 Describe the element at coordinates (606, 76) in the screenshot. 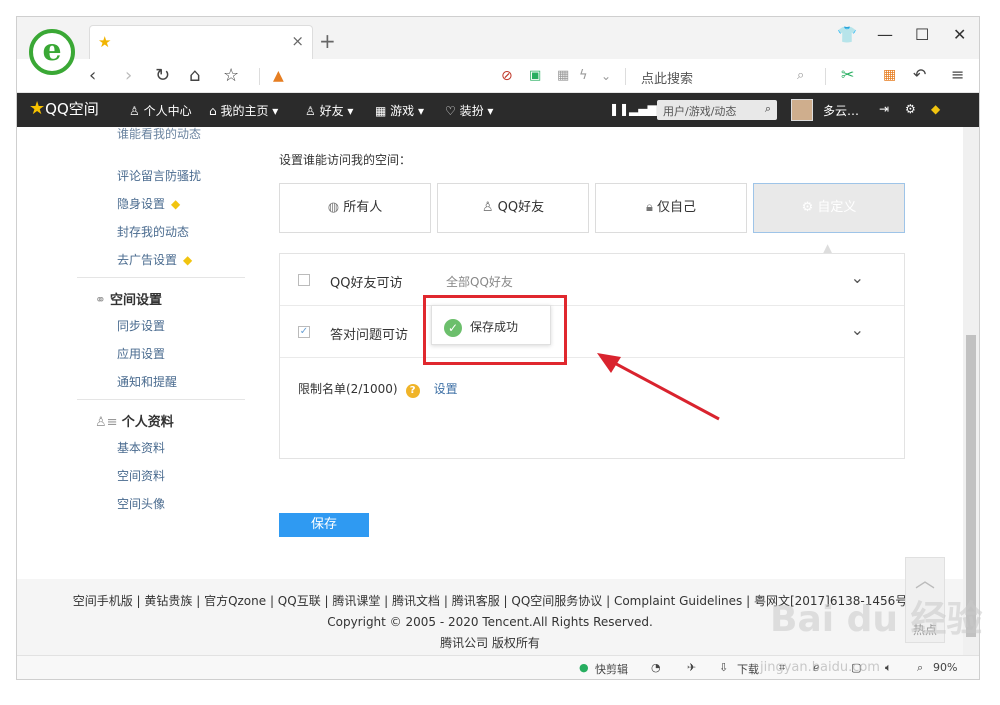

I see `dropdown-chevron-icon: ⌄` at that location.